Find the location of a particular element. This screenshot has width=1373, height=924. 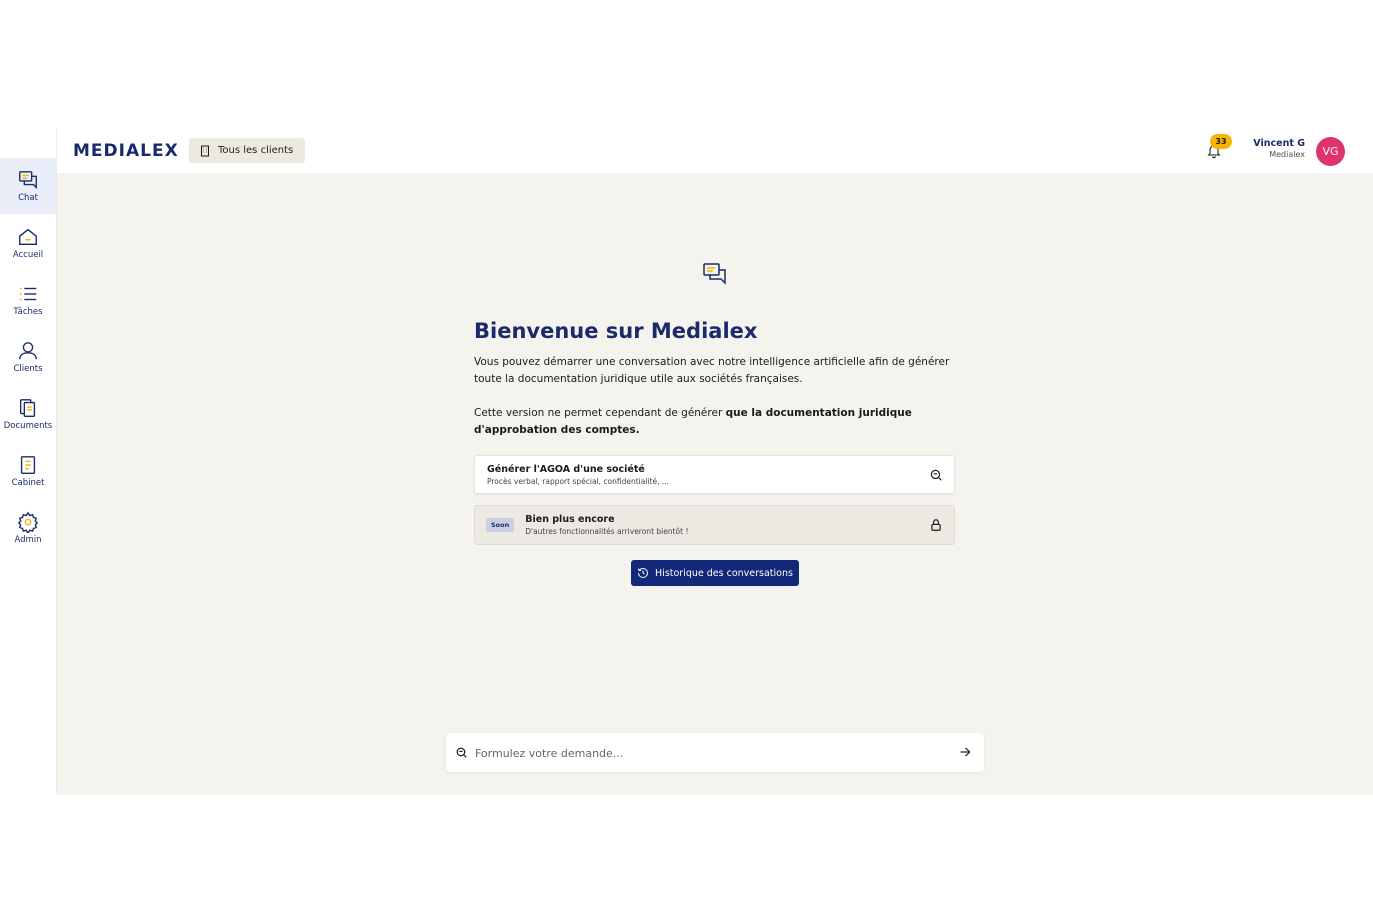

history-icon is located at coordinates (643, 572).